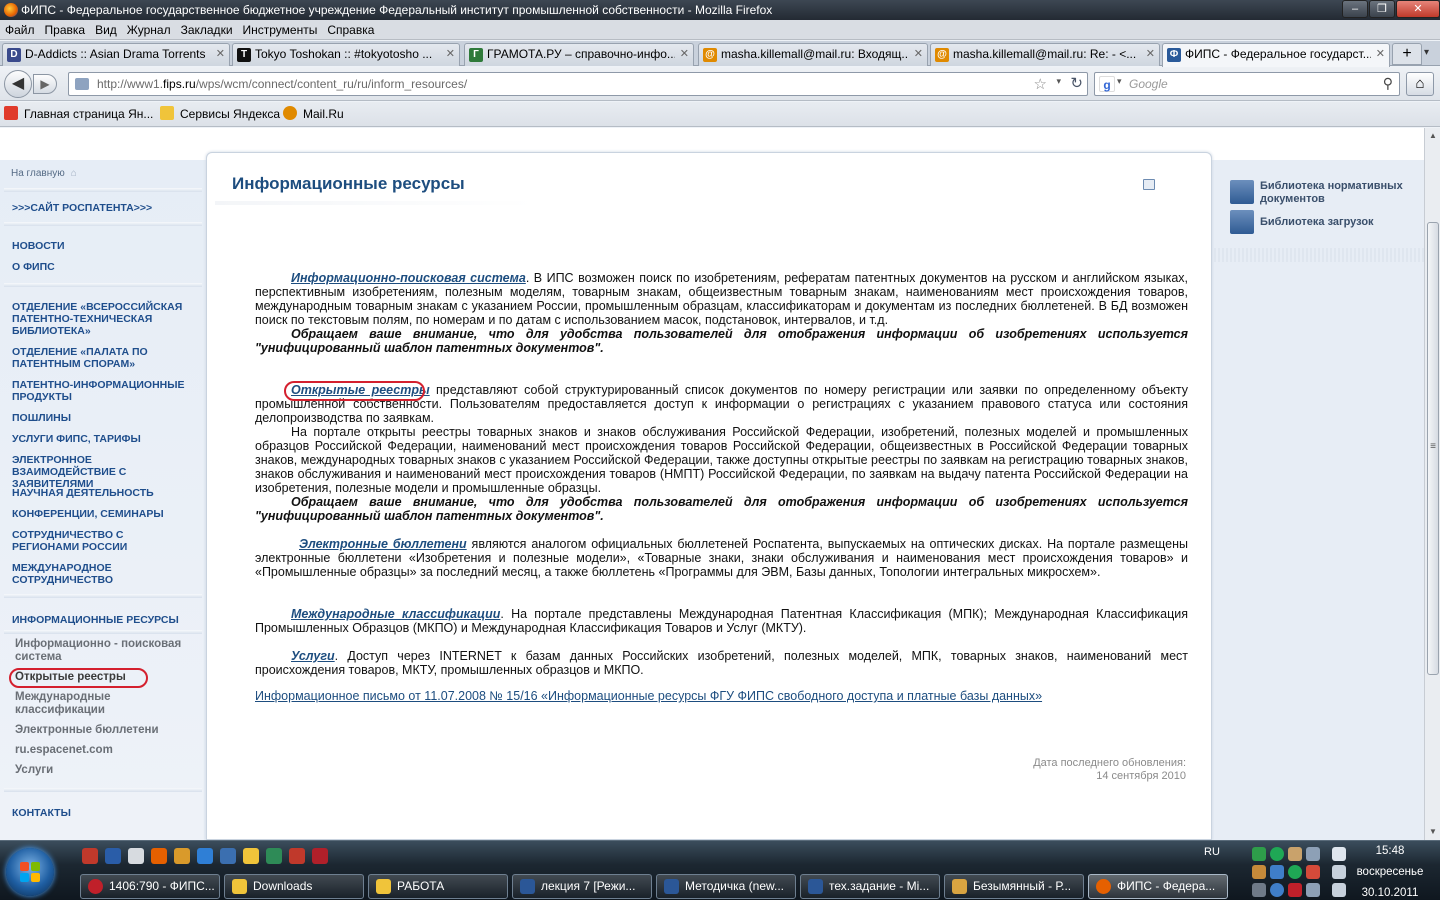  I want to click on sidebar-item-conferences: КОНФЕРЕНЦИИ, СЕМИНАРЫ, so click(102, 514).